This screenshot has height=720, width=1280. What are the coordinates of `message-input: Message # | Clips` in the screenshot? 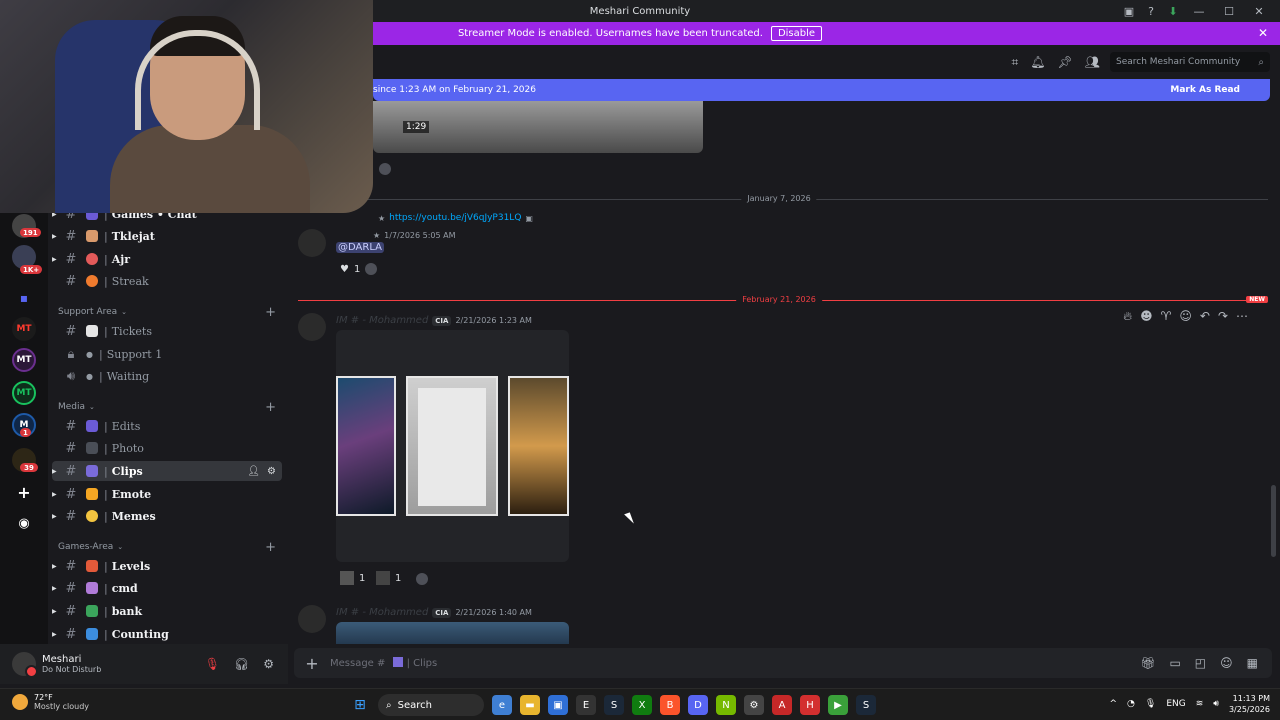 It's located at (383, 663).